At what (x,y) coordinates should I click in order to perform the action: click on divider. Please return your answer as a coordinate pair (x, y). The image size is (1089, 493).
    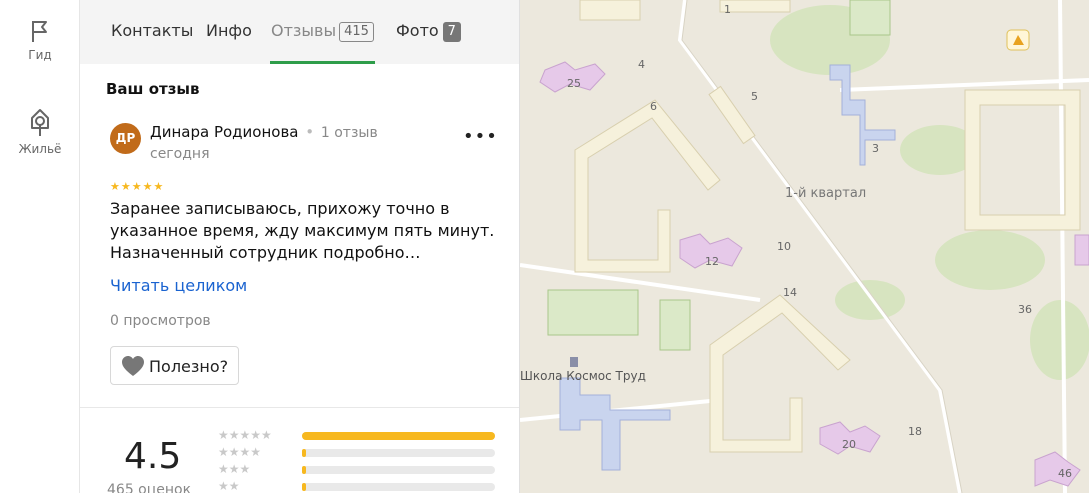
    Looking at the image, I should click on (299, 407).